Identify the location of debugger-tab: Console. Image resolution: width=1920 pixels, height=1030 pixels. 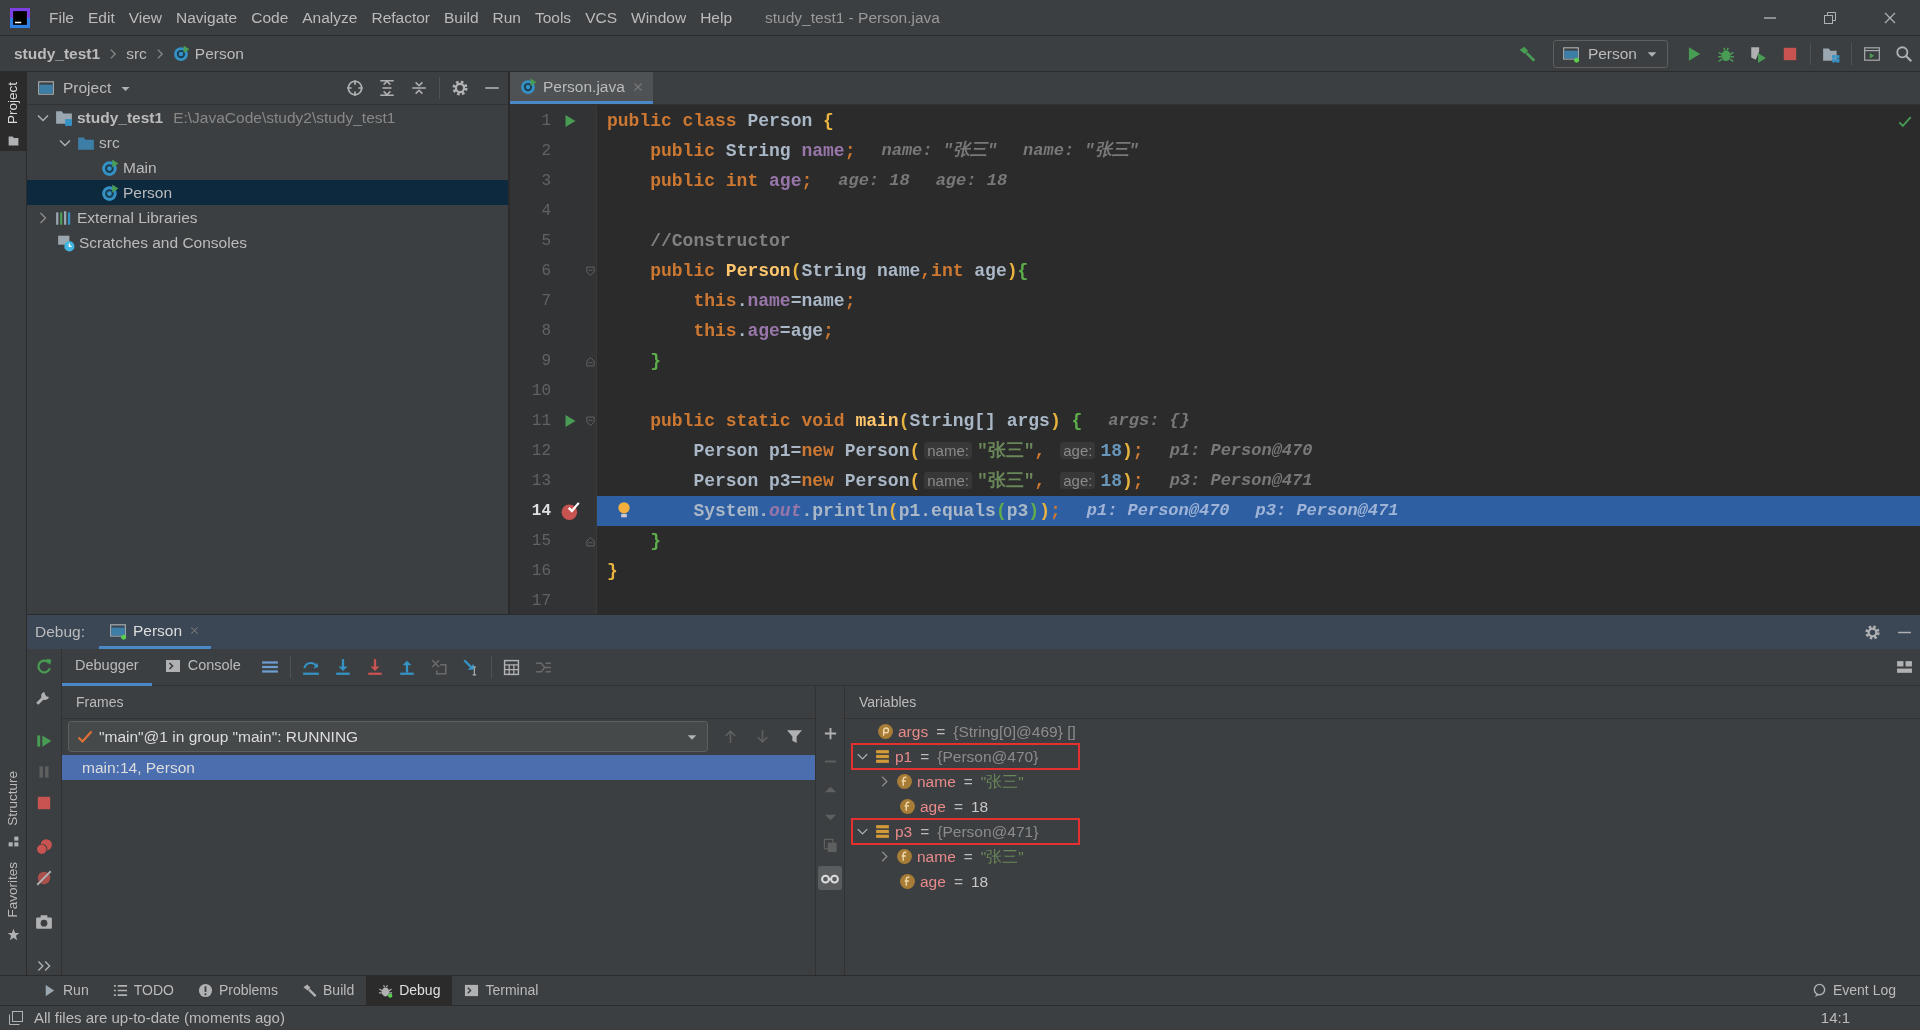
(202, 667).